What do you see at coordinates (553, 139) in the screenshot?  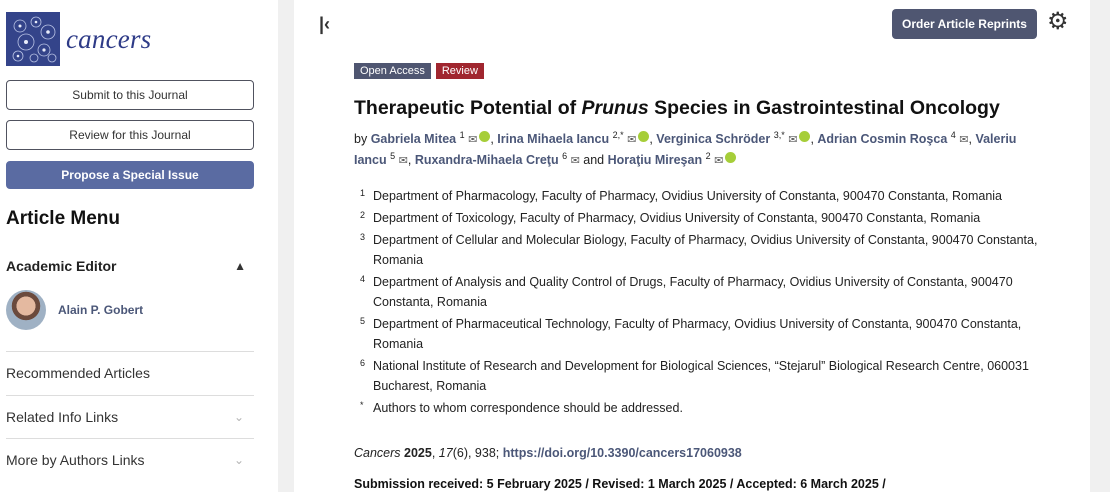 I see `author-link: Irina Mihaela Iancu` at bounding box center [553, 139].